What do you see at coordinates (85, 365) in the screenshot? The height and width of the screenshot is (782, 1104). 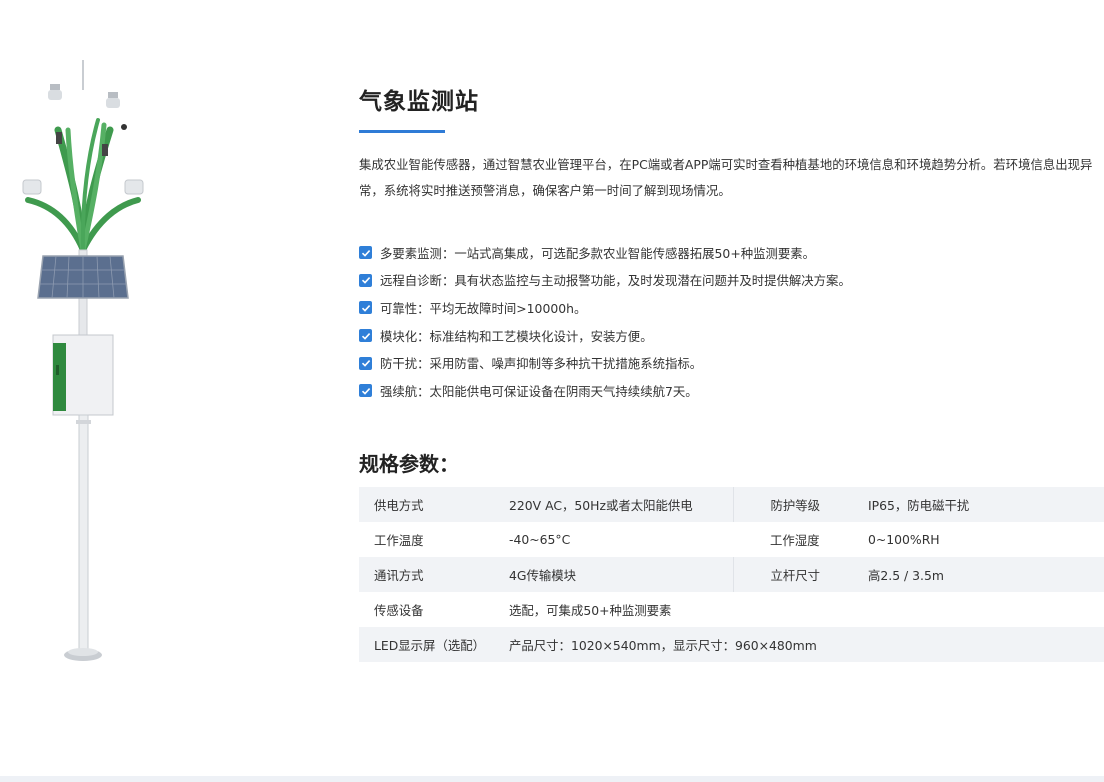 I see `product-image` at bounding box center [85, 365].